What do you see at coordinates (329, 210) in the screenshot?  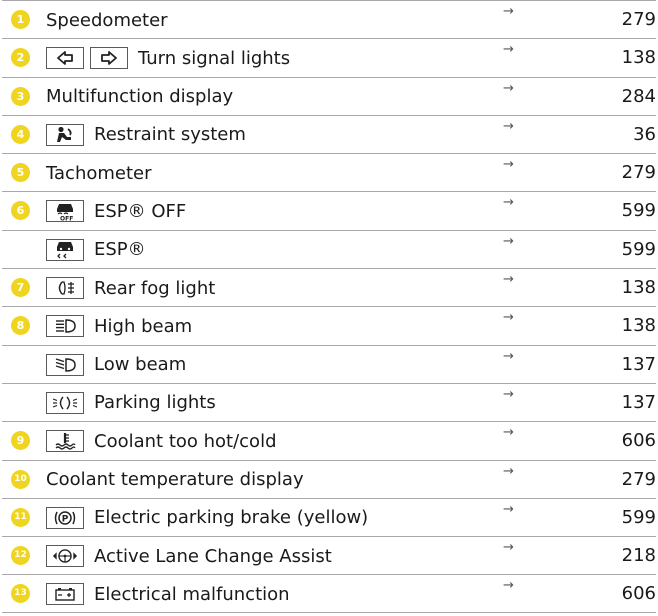 I see `table-row: 6 OFF ESP® OFF → 599` at bounding box center [329, 210].